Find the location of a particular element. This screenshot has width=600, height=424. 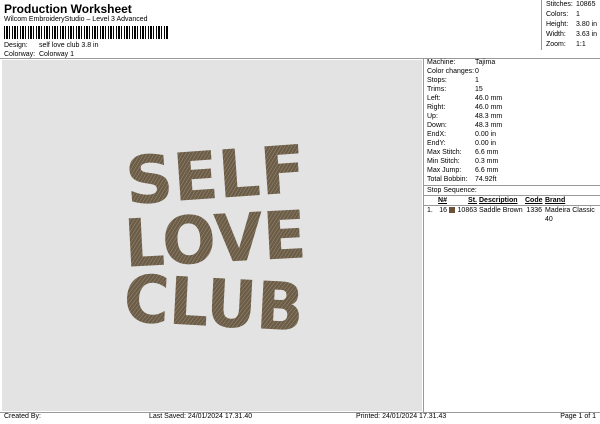

stat-value: 10865 is located at coordinates (586, 4).